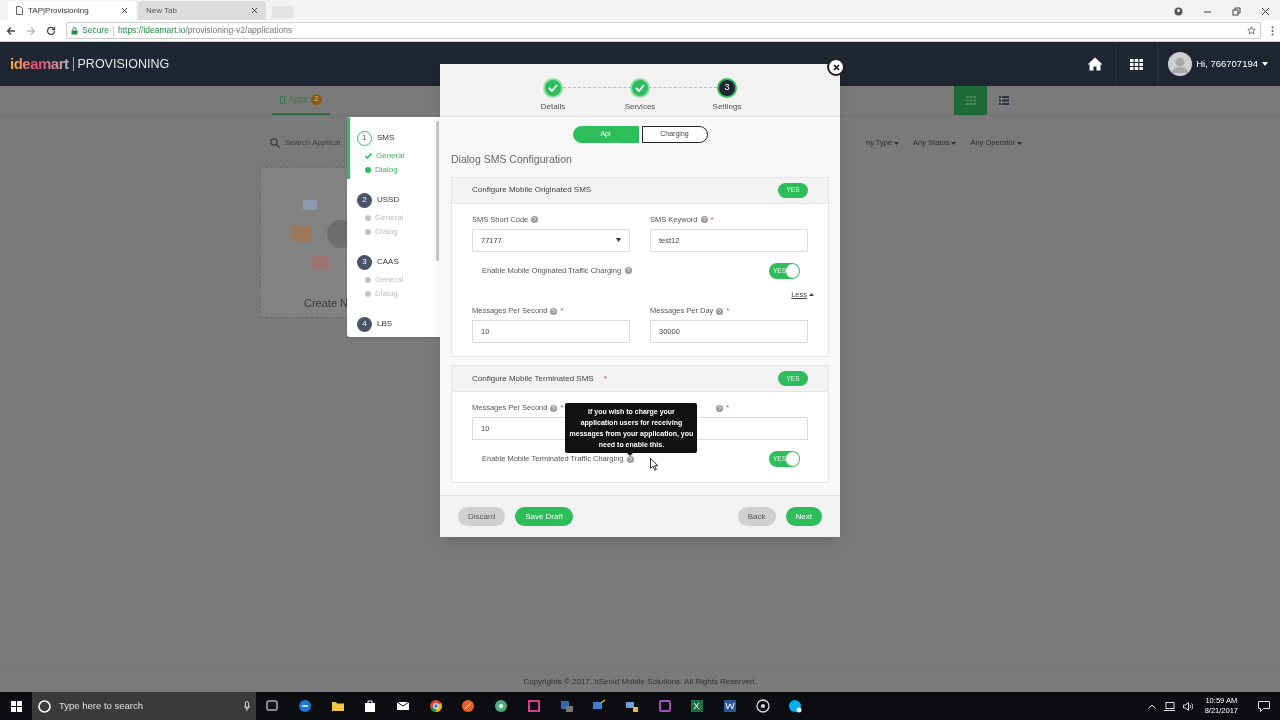 The image size is (1280, 720). What do you see at coordinates (1272, 30) in the screenshot?
I see `menu-icon` at bounding box center [1272, 30].